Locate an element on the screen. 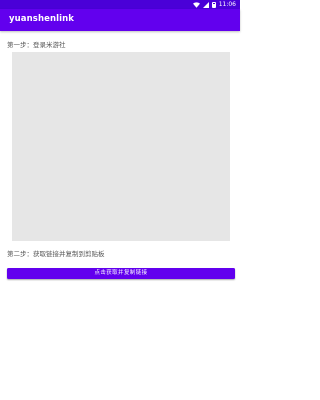 The image size is (320, 400). status-icons: 11:06 is located at coordinates (214, 4).